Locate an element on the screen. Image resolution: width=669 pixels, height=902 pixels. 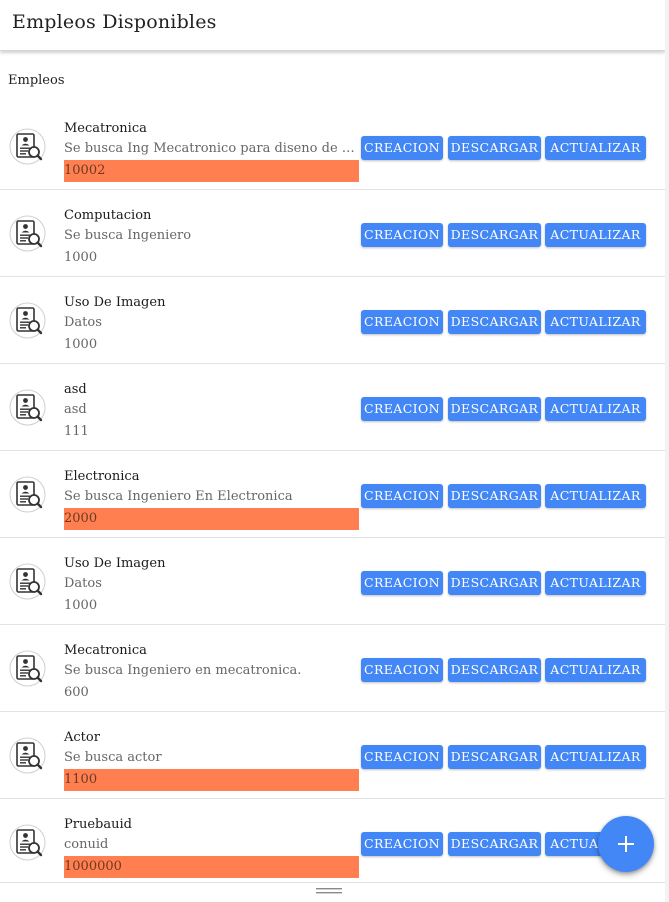
job-title: Pruebauid is located at coordinates (98, 824).